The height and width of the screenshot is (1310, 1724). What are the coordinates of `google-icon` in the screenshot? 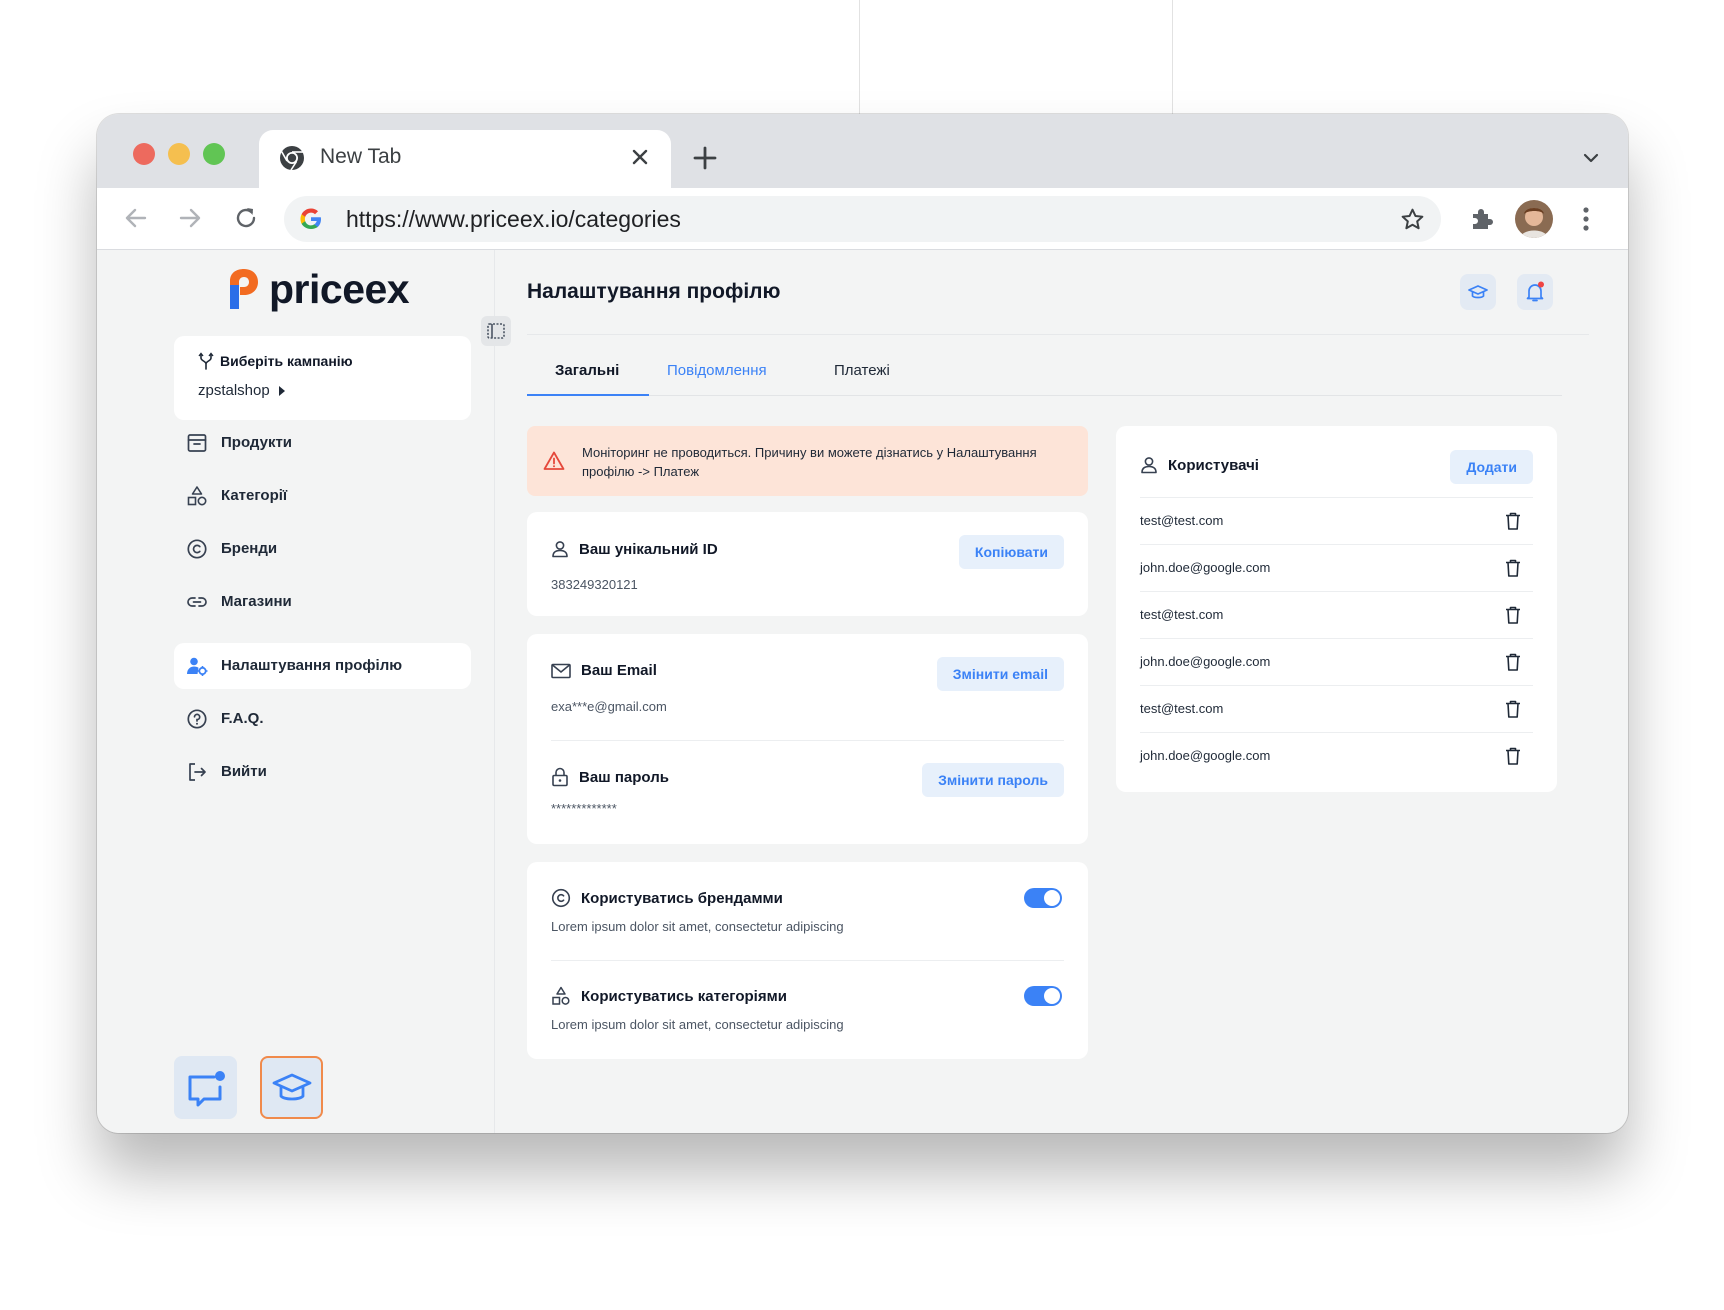 It's located at (310, 218).